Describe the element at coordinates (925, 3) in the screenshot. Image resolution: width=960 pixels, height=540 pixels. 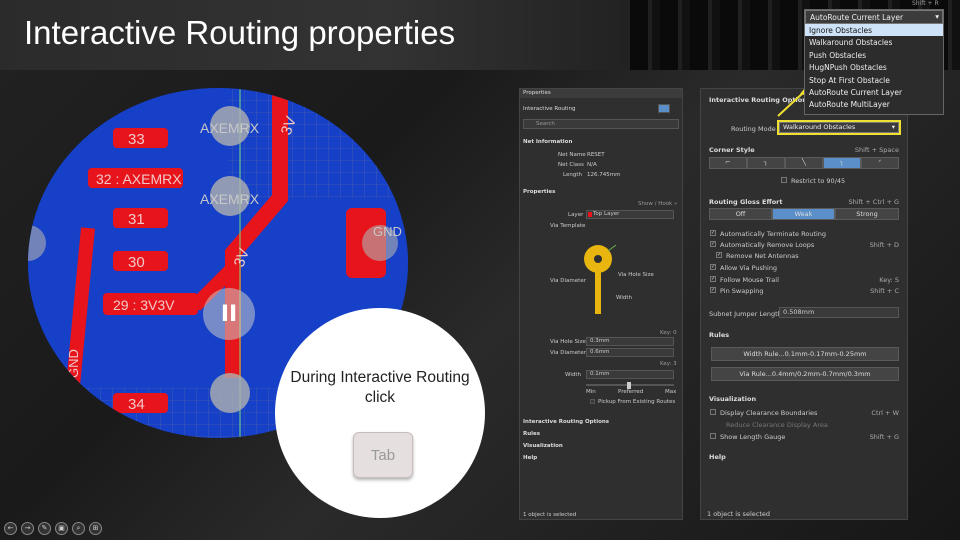
I see `dropdown-shortcut: Shift + R` at that location.